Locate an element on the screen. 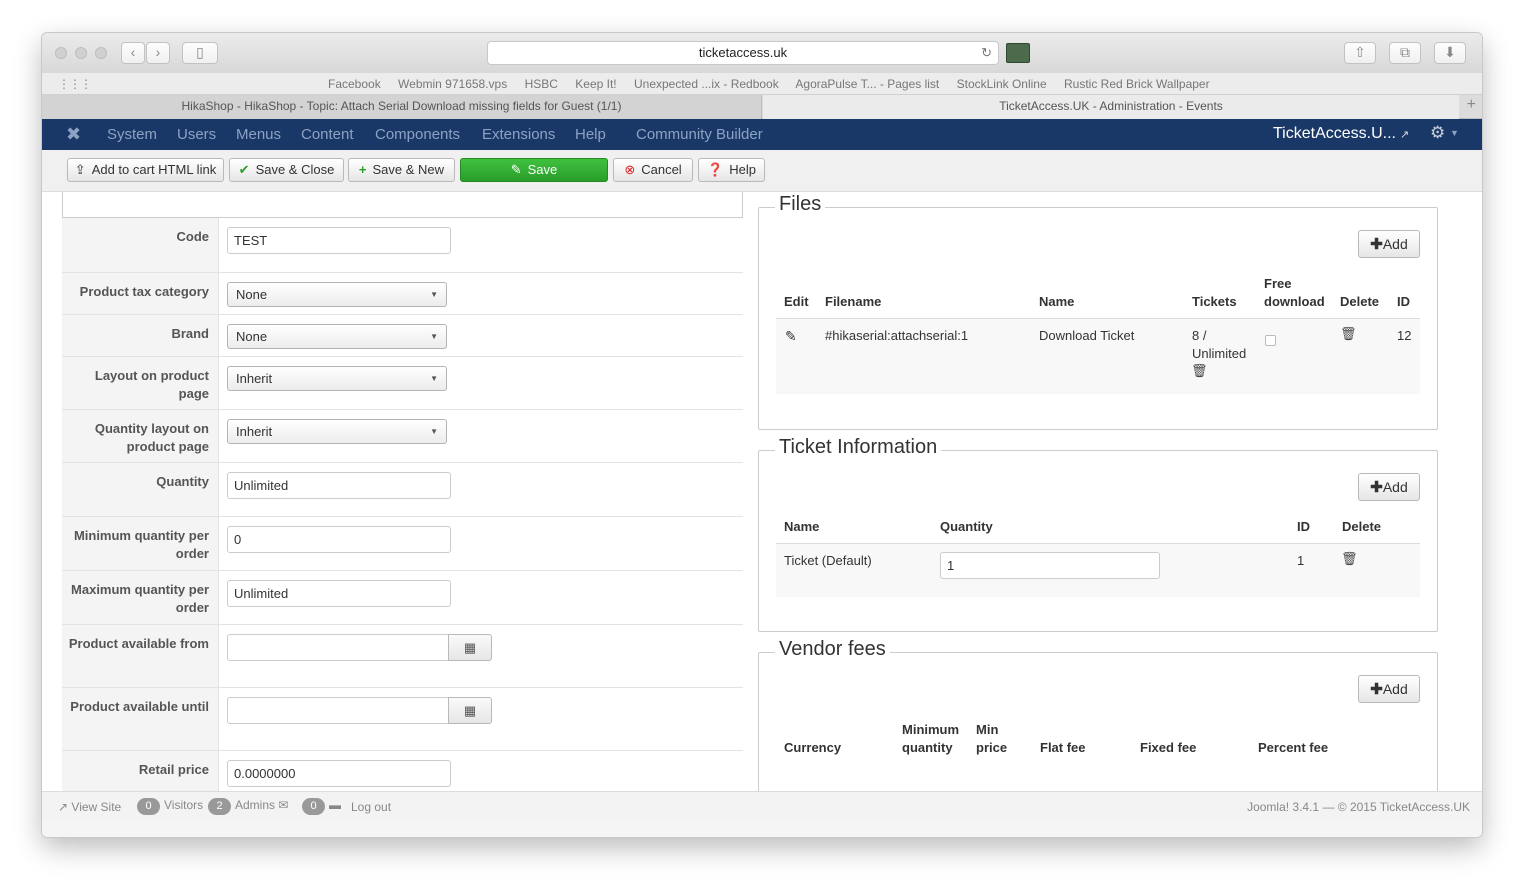  add-vendor-fee-button: ✚Add is located at coordinates (1389, 689).